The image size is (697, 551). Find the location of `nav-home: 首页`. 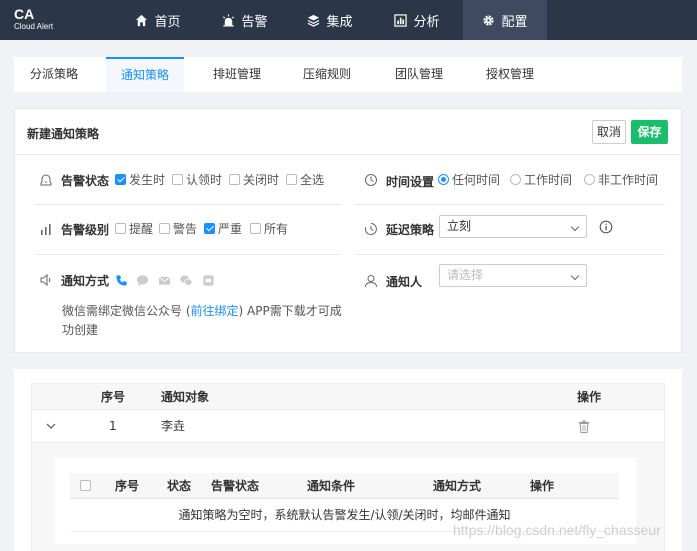

nav-home: 首页 is located at coordinates (158, 20).